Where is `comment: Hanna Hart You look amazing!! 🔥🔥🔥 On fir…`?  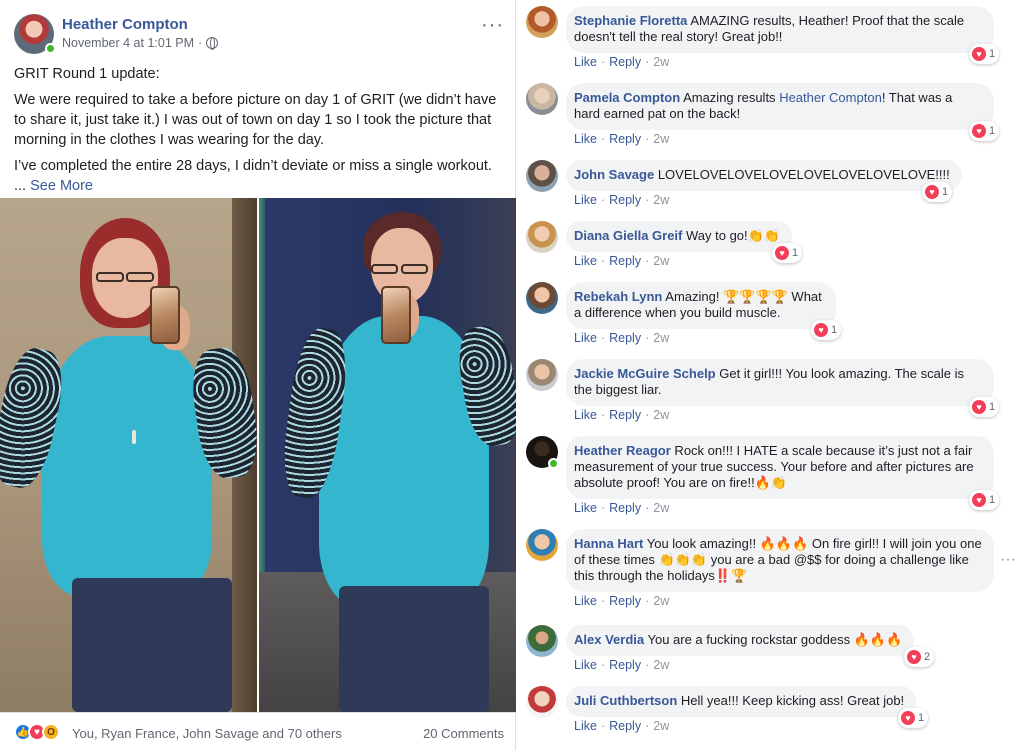 comment: Hanna Hart You look amazing!! 🔥🔥🔥 On fir… is located at coordinates (771, 572).